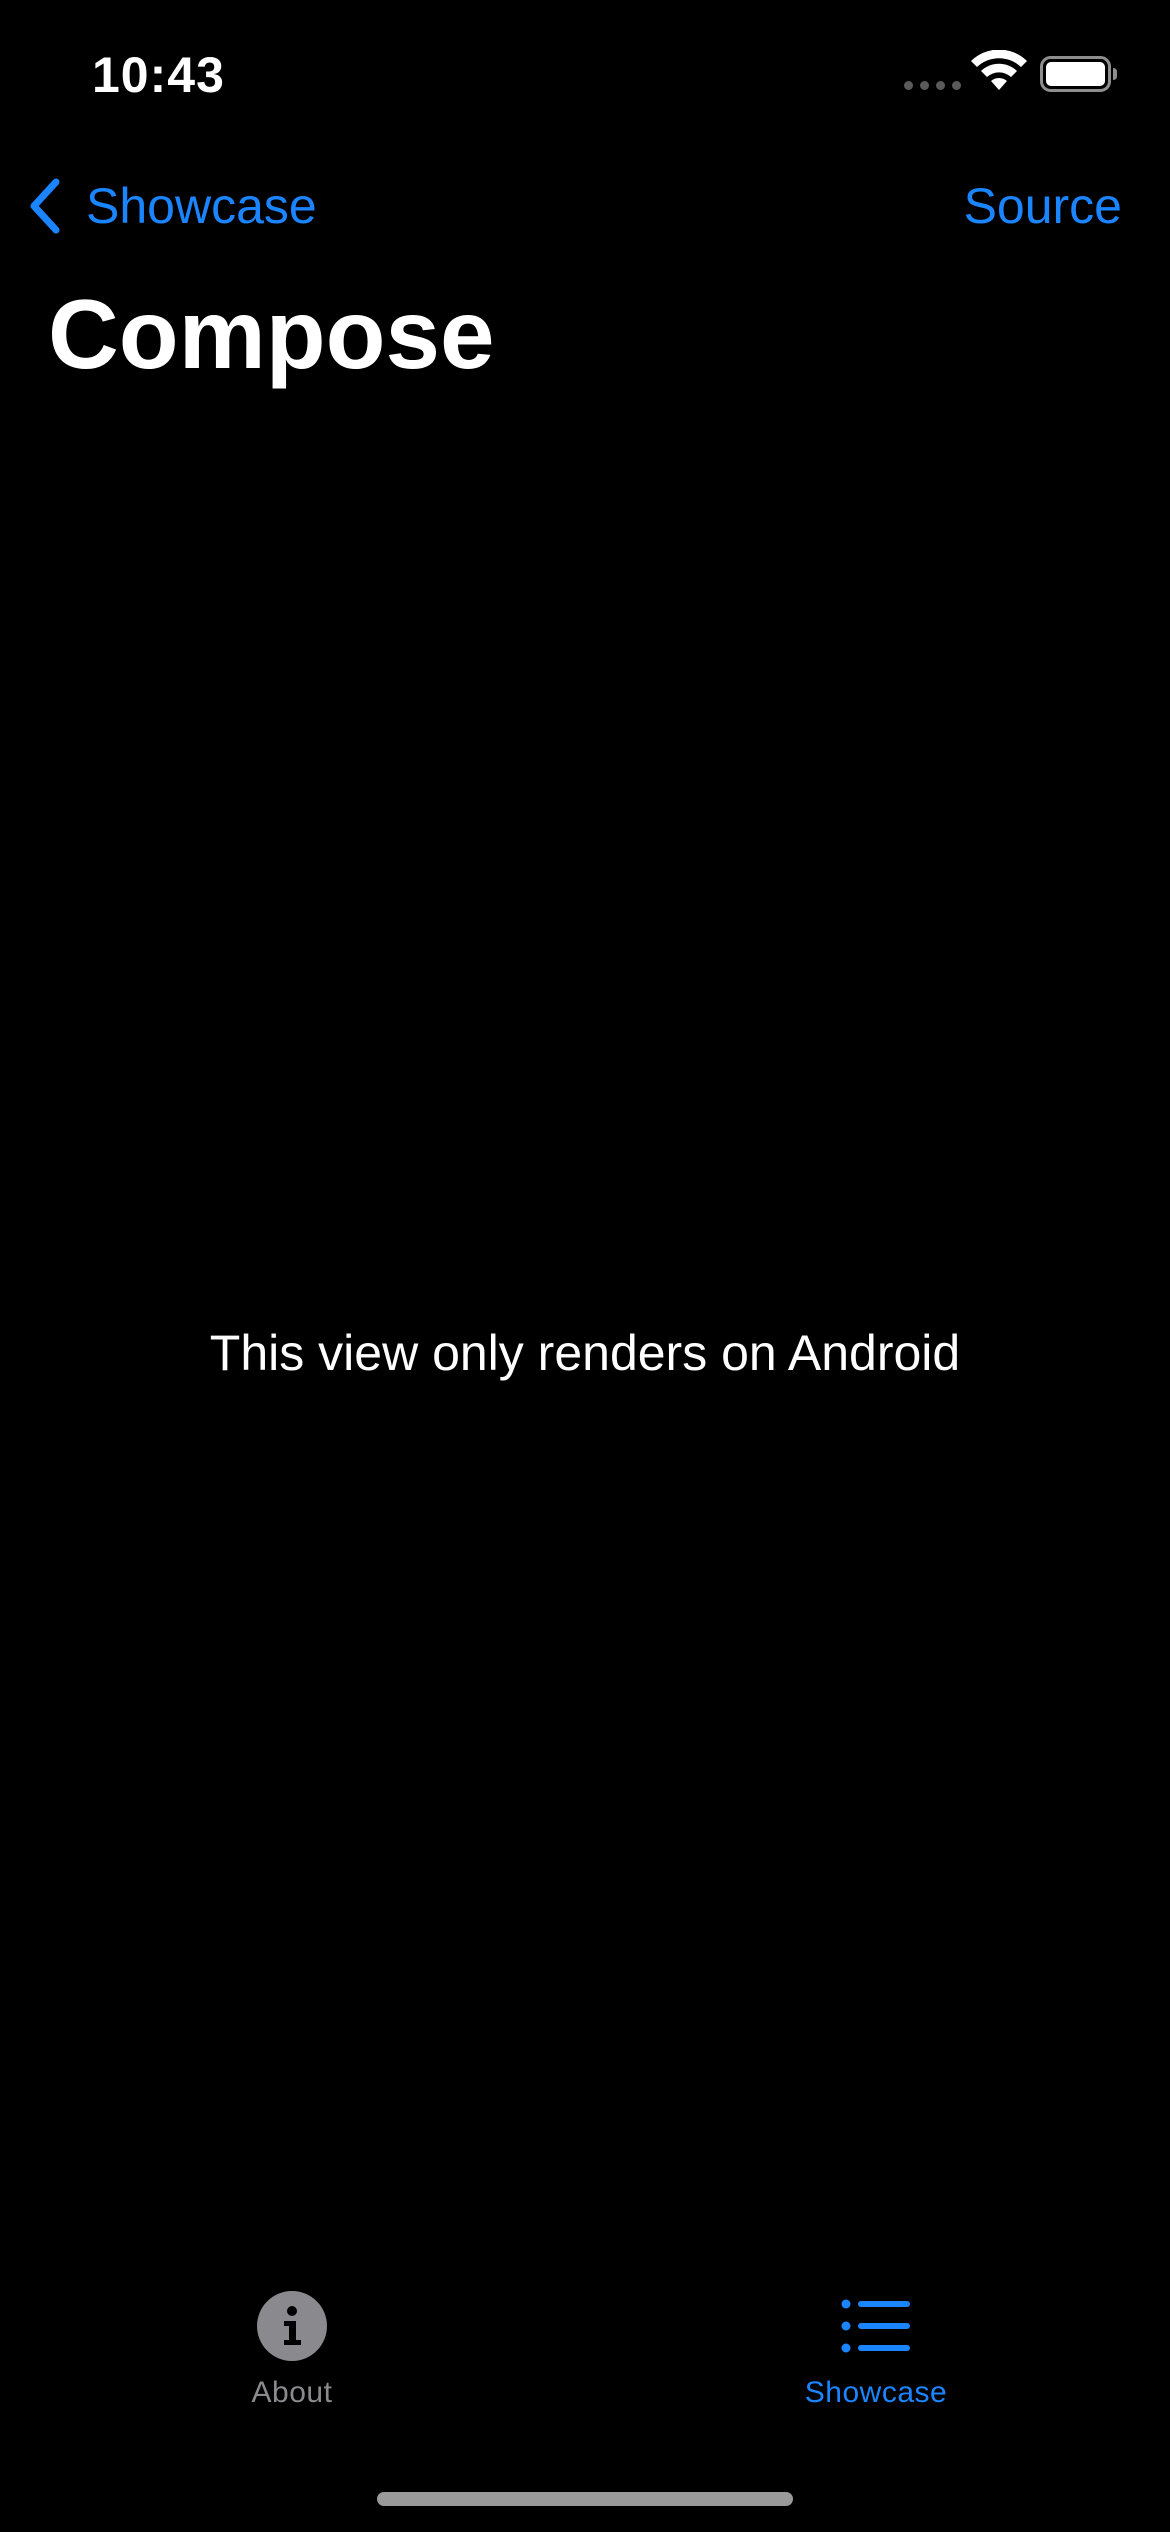 The width and height of the screenshot is (1170, 2532). What do you see at coordinates (158, 75) in the screenshot?
I see `status-time: 10:43` at bounding box center [158, 75].